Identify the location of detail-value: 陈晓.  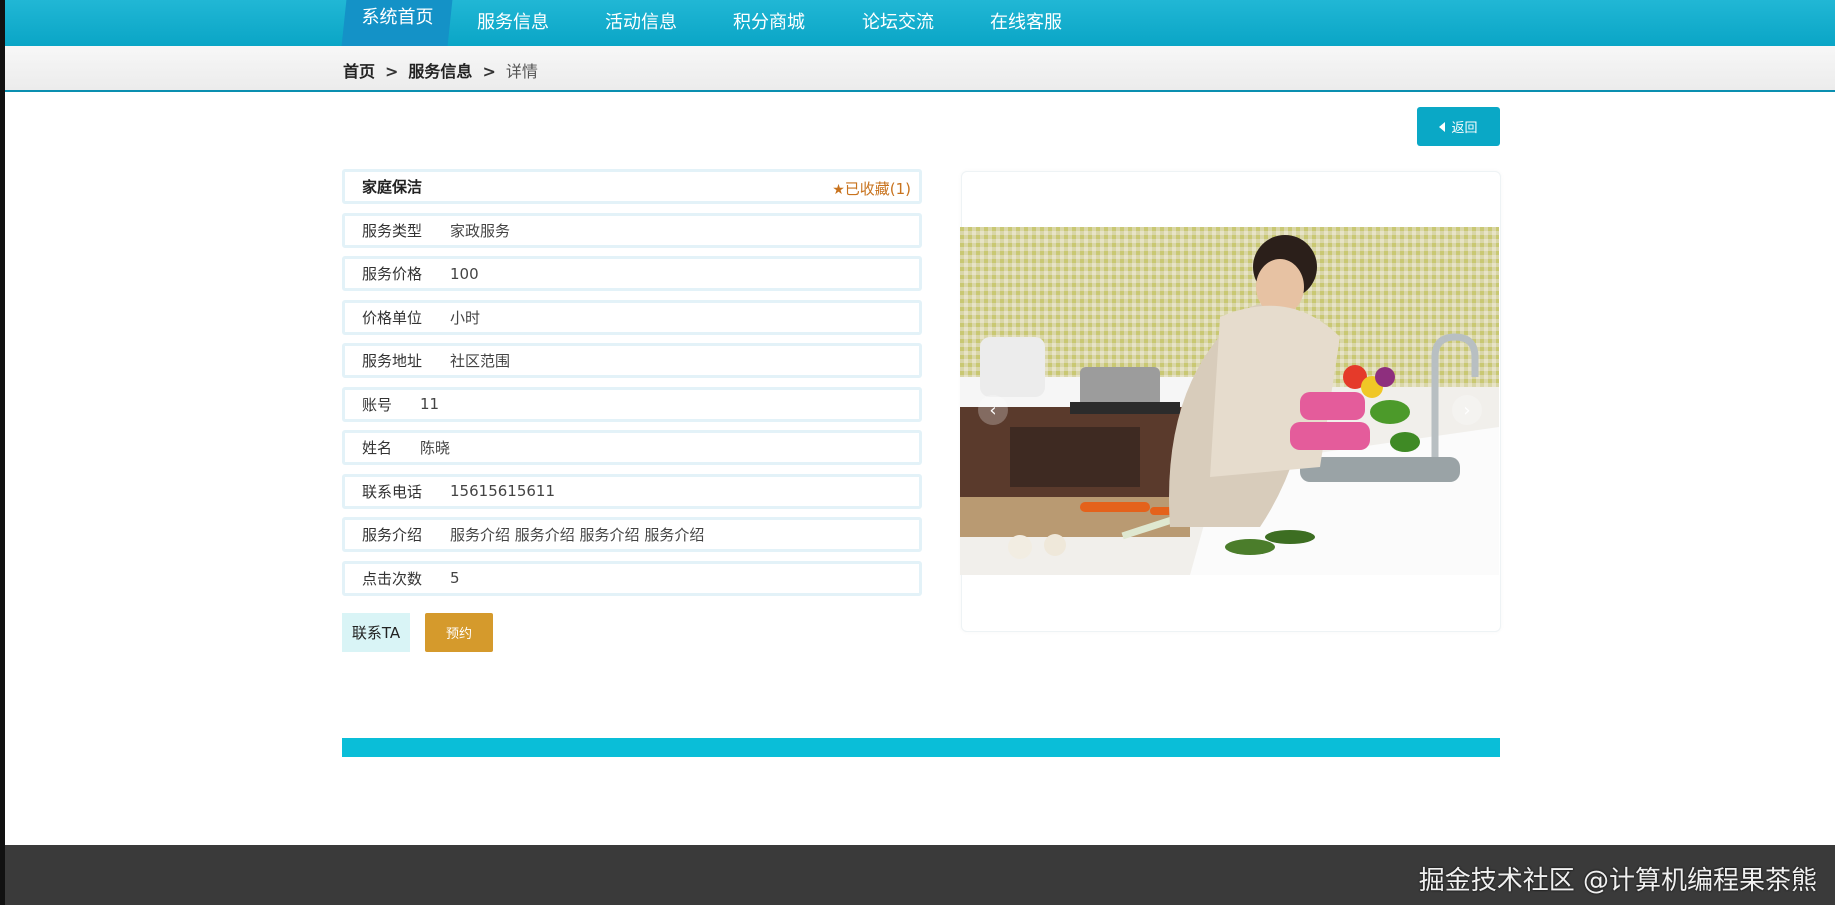
(435, 448).